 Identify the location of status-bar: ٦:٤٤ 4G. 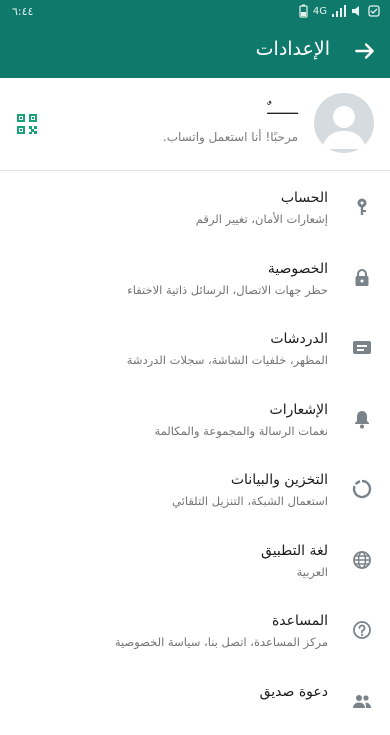
(195, 12).